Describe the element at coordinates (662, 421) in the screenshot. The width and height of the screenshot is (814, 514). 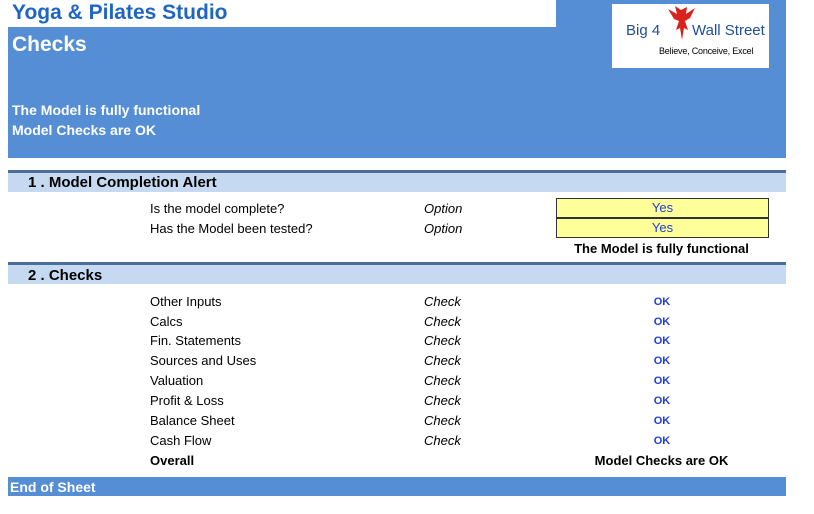
I see `check-status-balance-sheet: OK` at that location.